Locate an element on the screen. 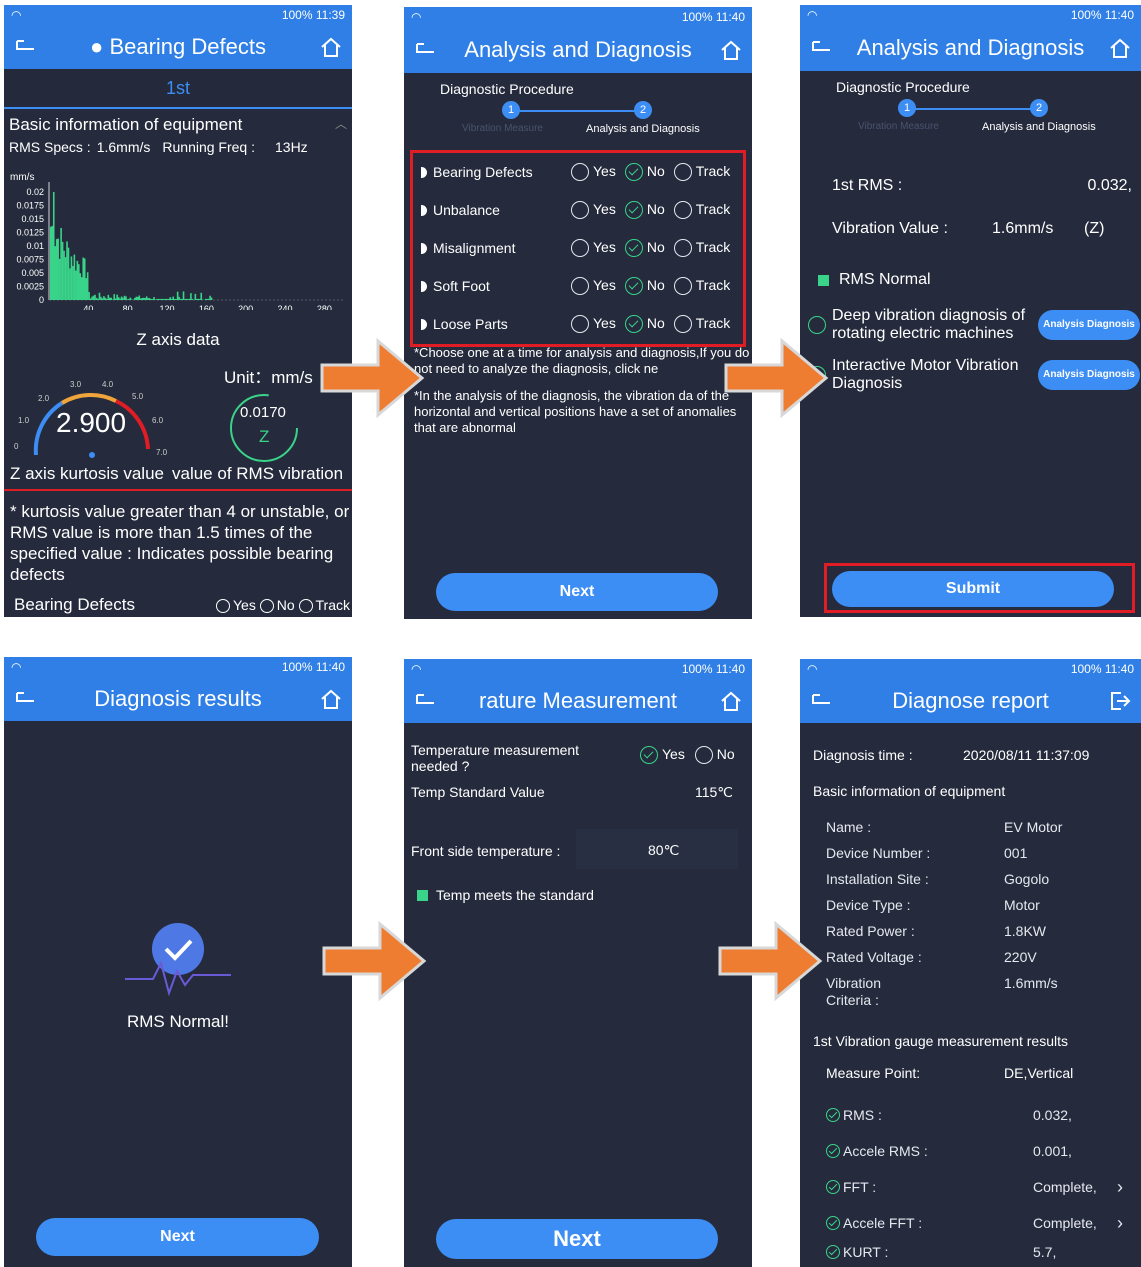  defect-row: Soft Foot Yes No Track is located at coordinates (578, 286).